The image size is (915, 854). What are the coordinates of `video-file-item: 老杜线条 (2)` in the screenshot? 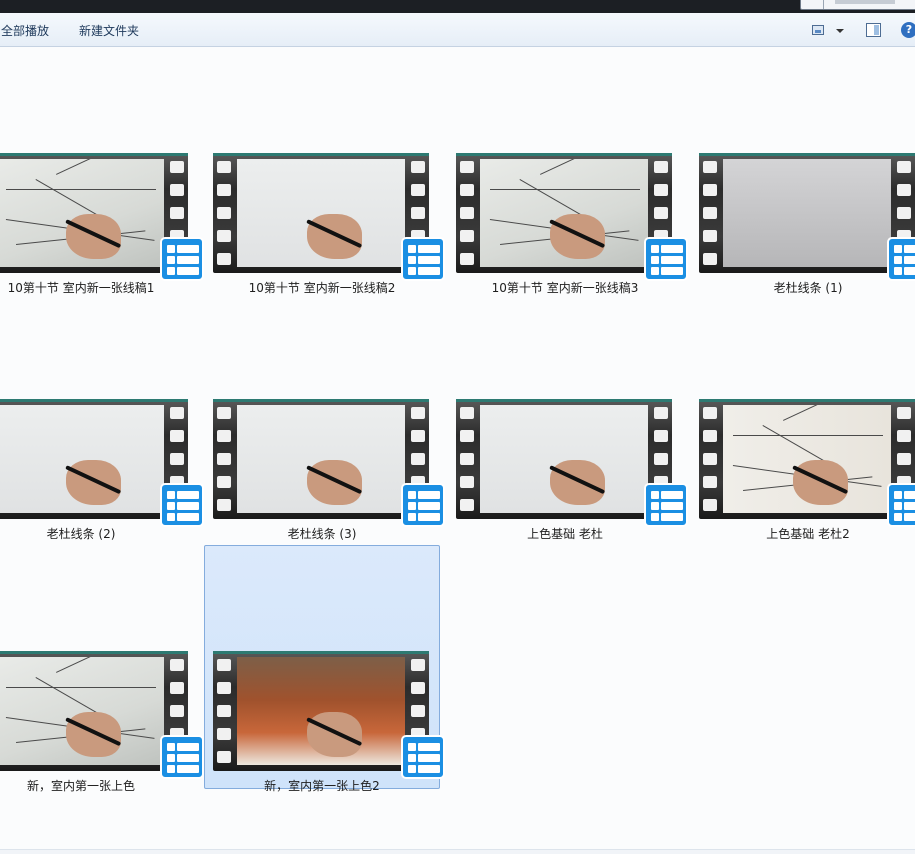 It's located at (102, 417).